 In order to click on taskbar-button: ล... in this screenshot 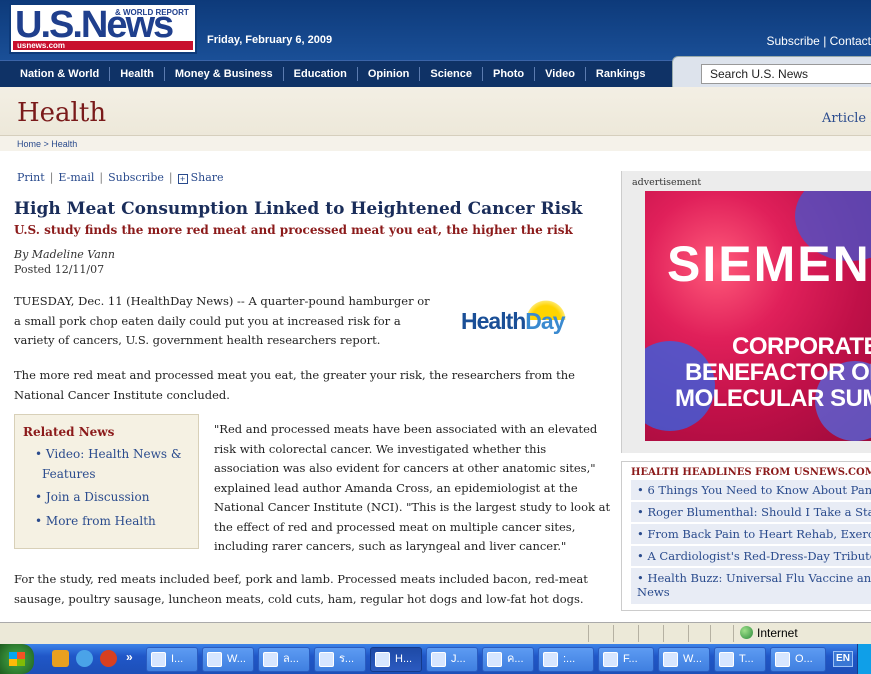, I will do `click(284, 659)`.